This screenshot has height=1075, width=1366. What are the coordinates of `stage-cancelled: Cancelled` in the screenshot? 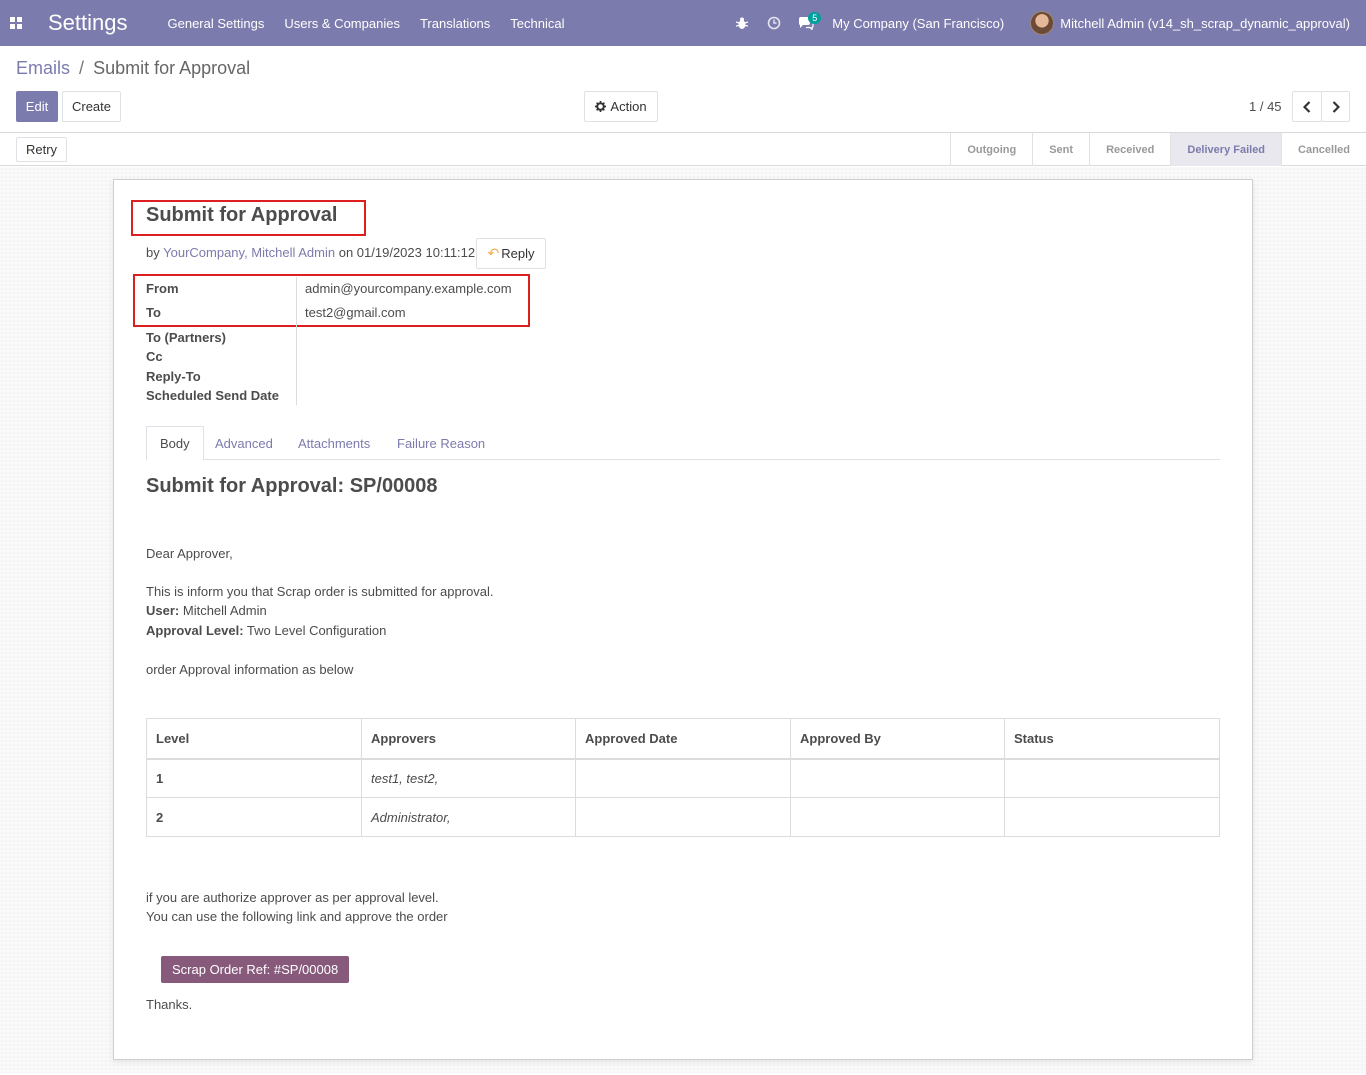 It's located at (1323, 149).